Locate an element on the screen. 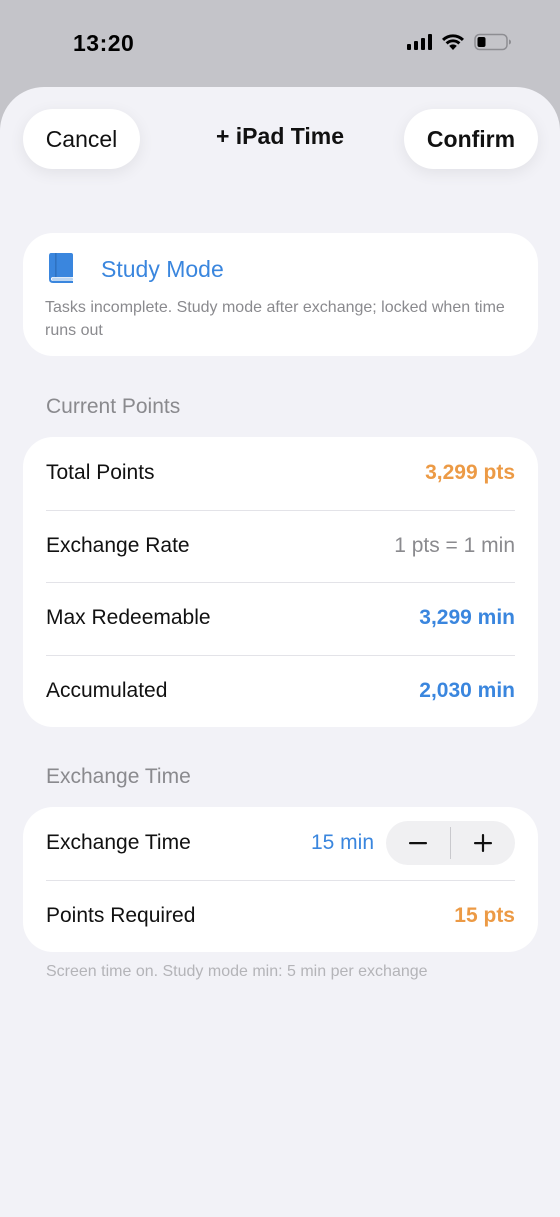  row-label: Total Points is located at coordinates (100, 473).